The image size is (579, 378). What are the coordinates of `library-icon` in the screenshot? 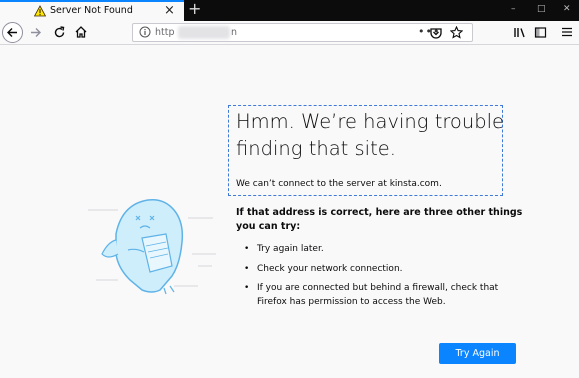 It's located at (519, 32).